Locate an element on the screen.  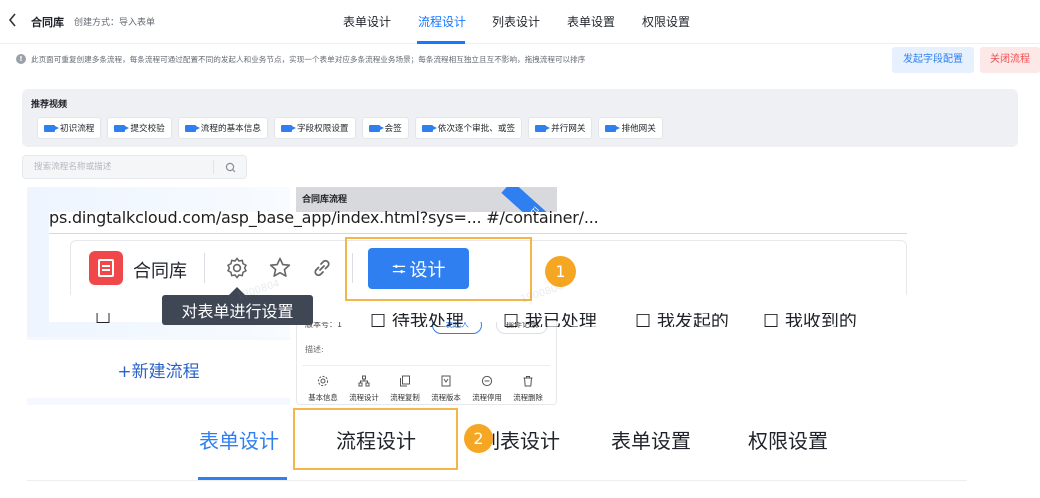
flow-card-title: 合同库流程 is located at coordinates (325, 200).